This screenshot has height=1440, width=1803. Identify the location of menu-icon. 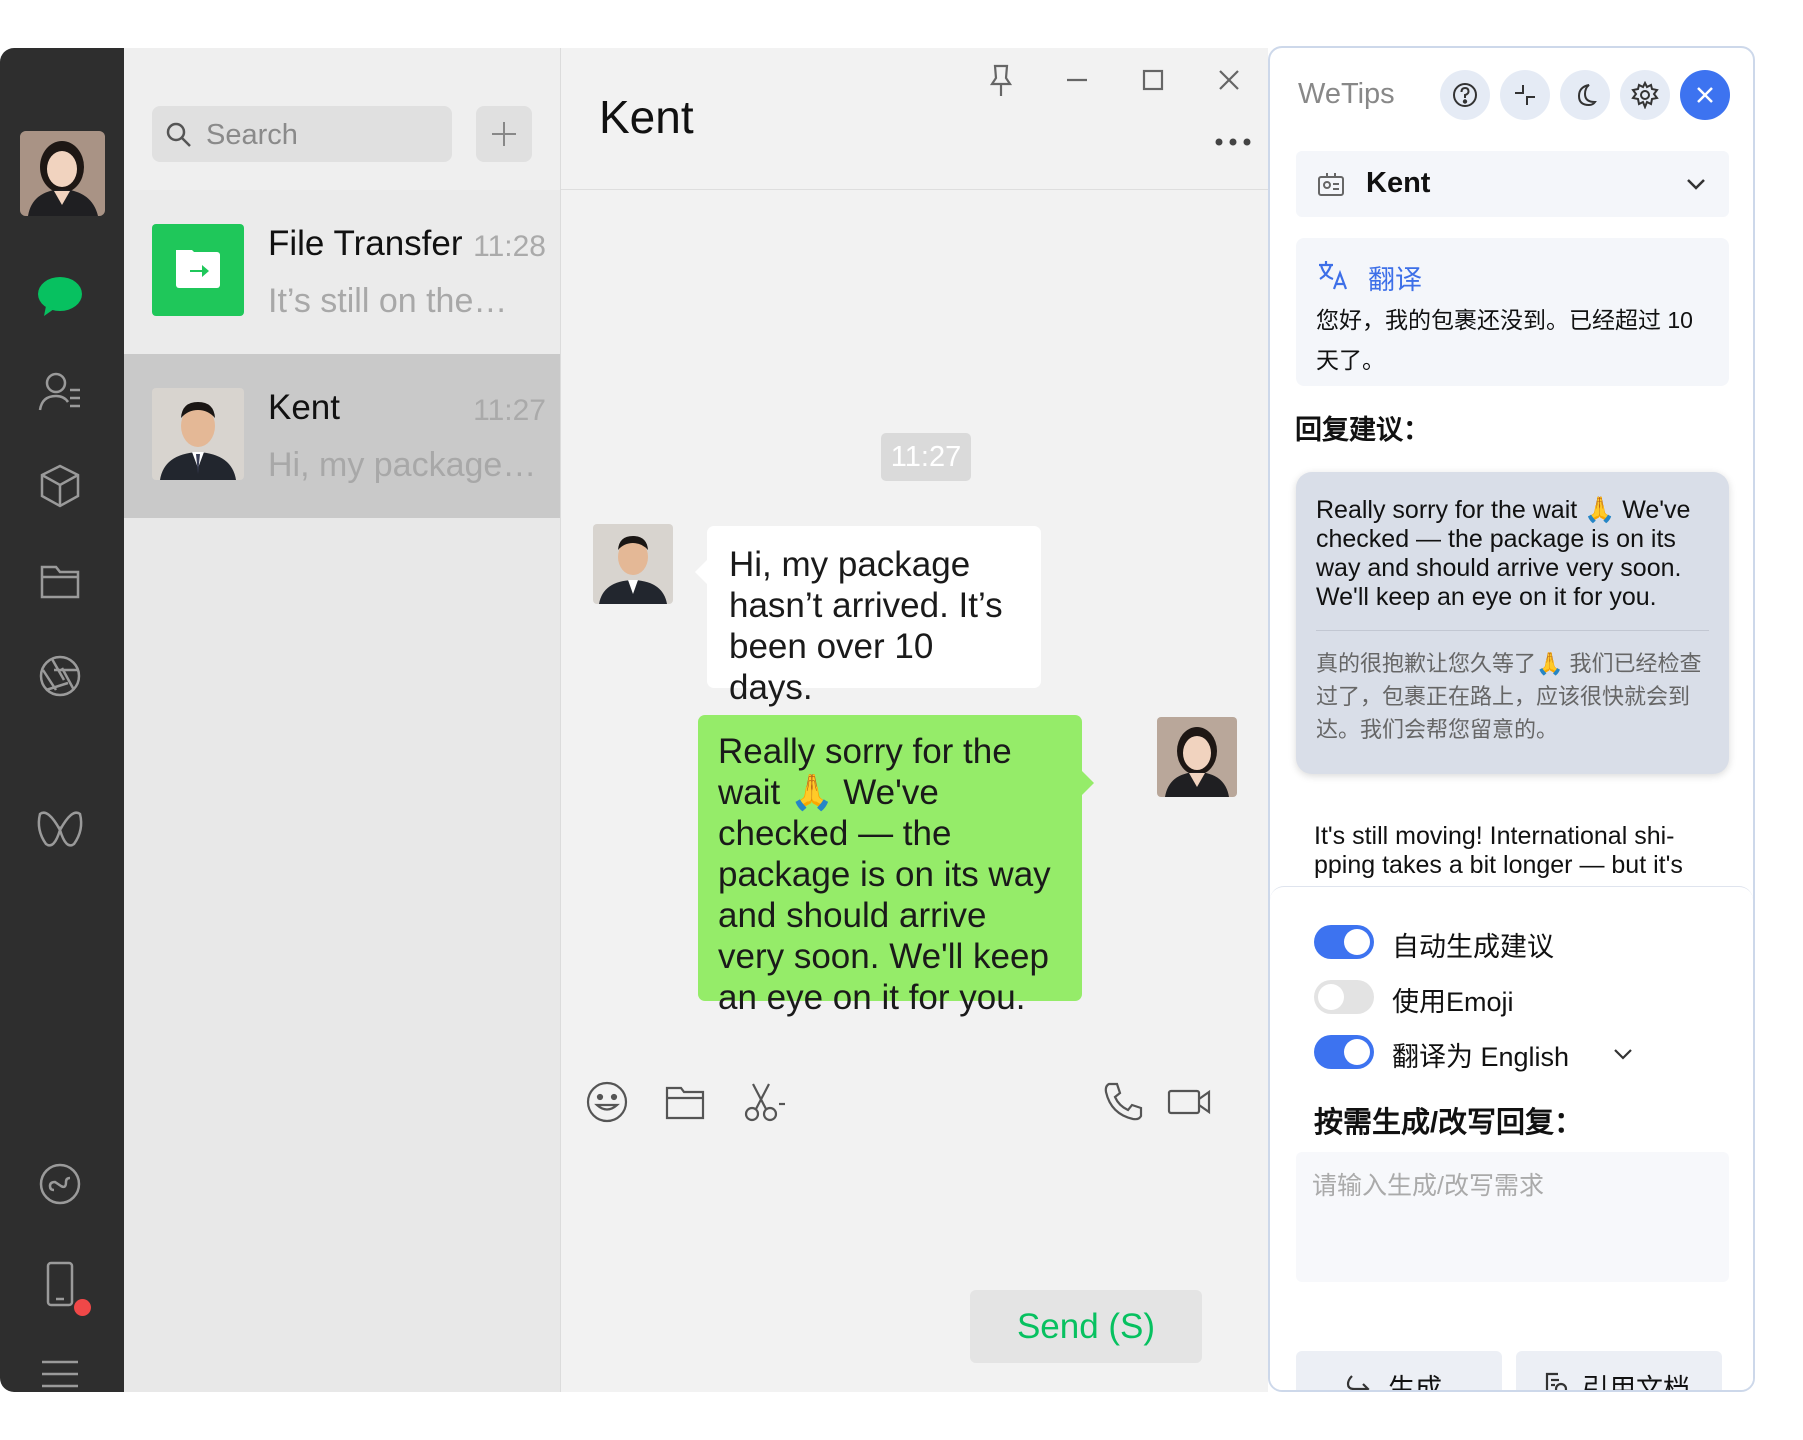
(60, 1374).